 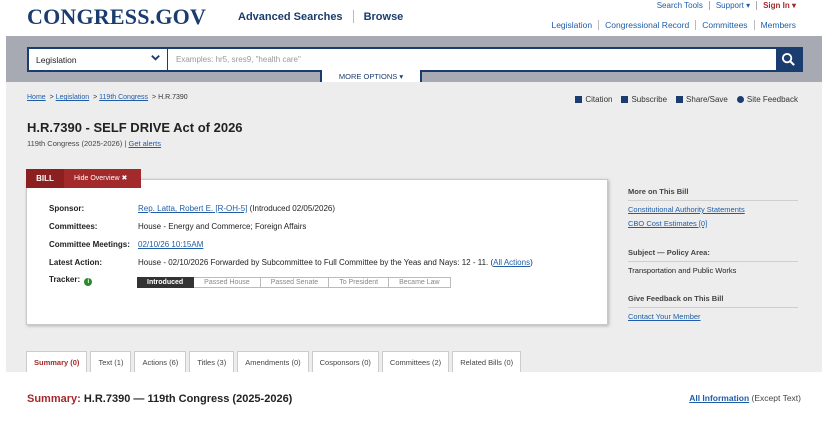 What do you see at coordinates (713, 301) in the screenshot?
I see `feedback-heading: Give Feedback on This Bill` at bounding box center [713, 301].